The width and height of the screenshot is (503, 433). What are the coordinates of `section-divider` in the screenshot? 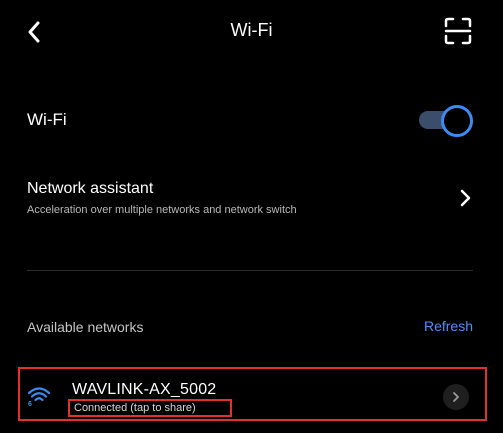 It's located at (250, 270).